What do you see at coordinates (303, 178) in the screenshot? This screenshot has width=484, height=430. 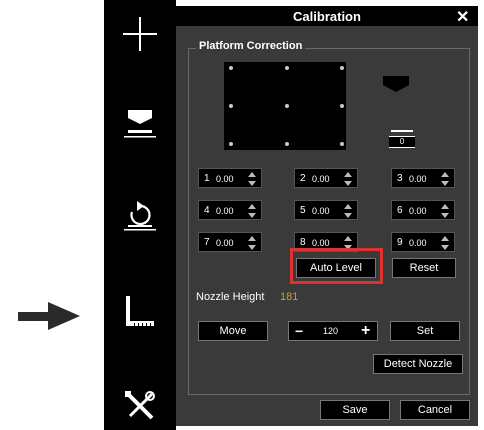 I see `point-number: 2` at bounding box center [303, 178].